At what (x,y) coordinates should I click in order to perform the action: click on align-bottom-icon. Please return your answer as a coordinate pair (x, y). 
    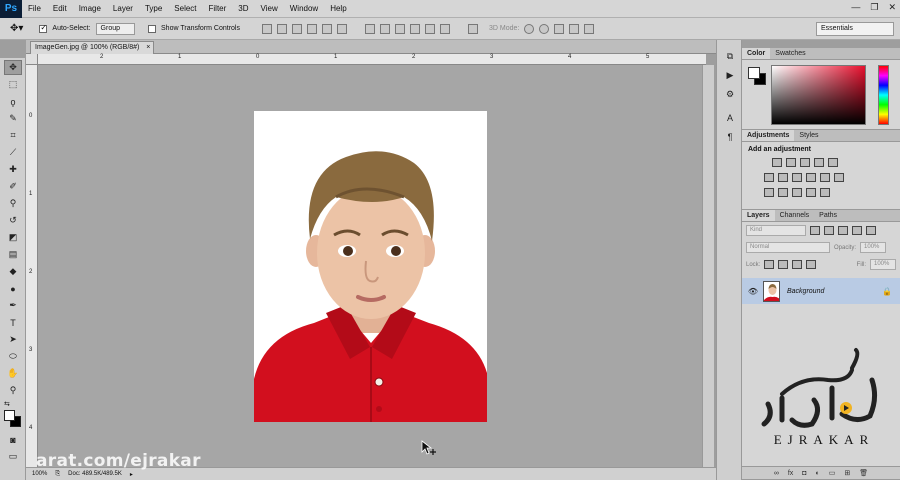
    Looking at the image, I should click on (297, 28).